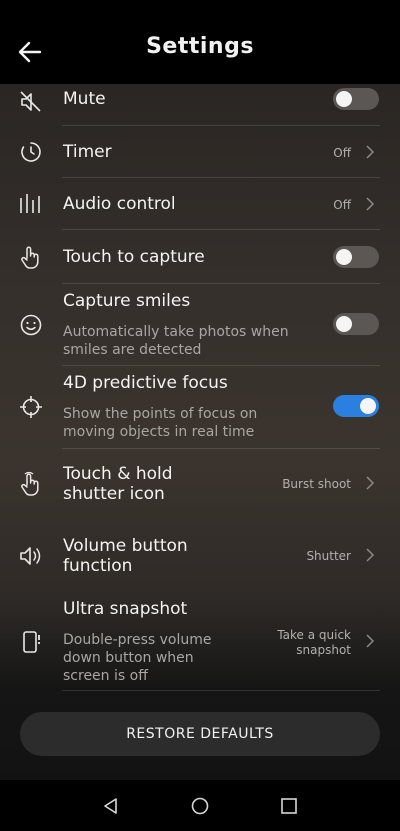 This screenshot has width=400, height=831. What do you see at coordinates (111, 806) in the screenshot?
I see `nav-back-icon` at bounding box center [111, 806].